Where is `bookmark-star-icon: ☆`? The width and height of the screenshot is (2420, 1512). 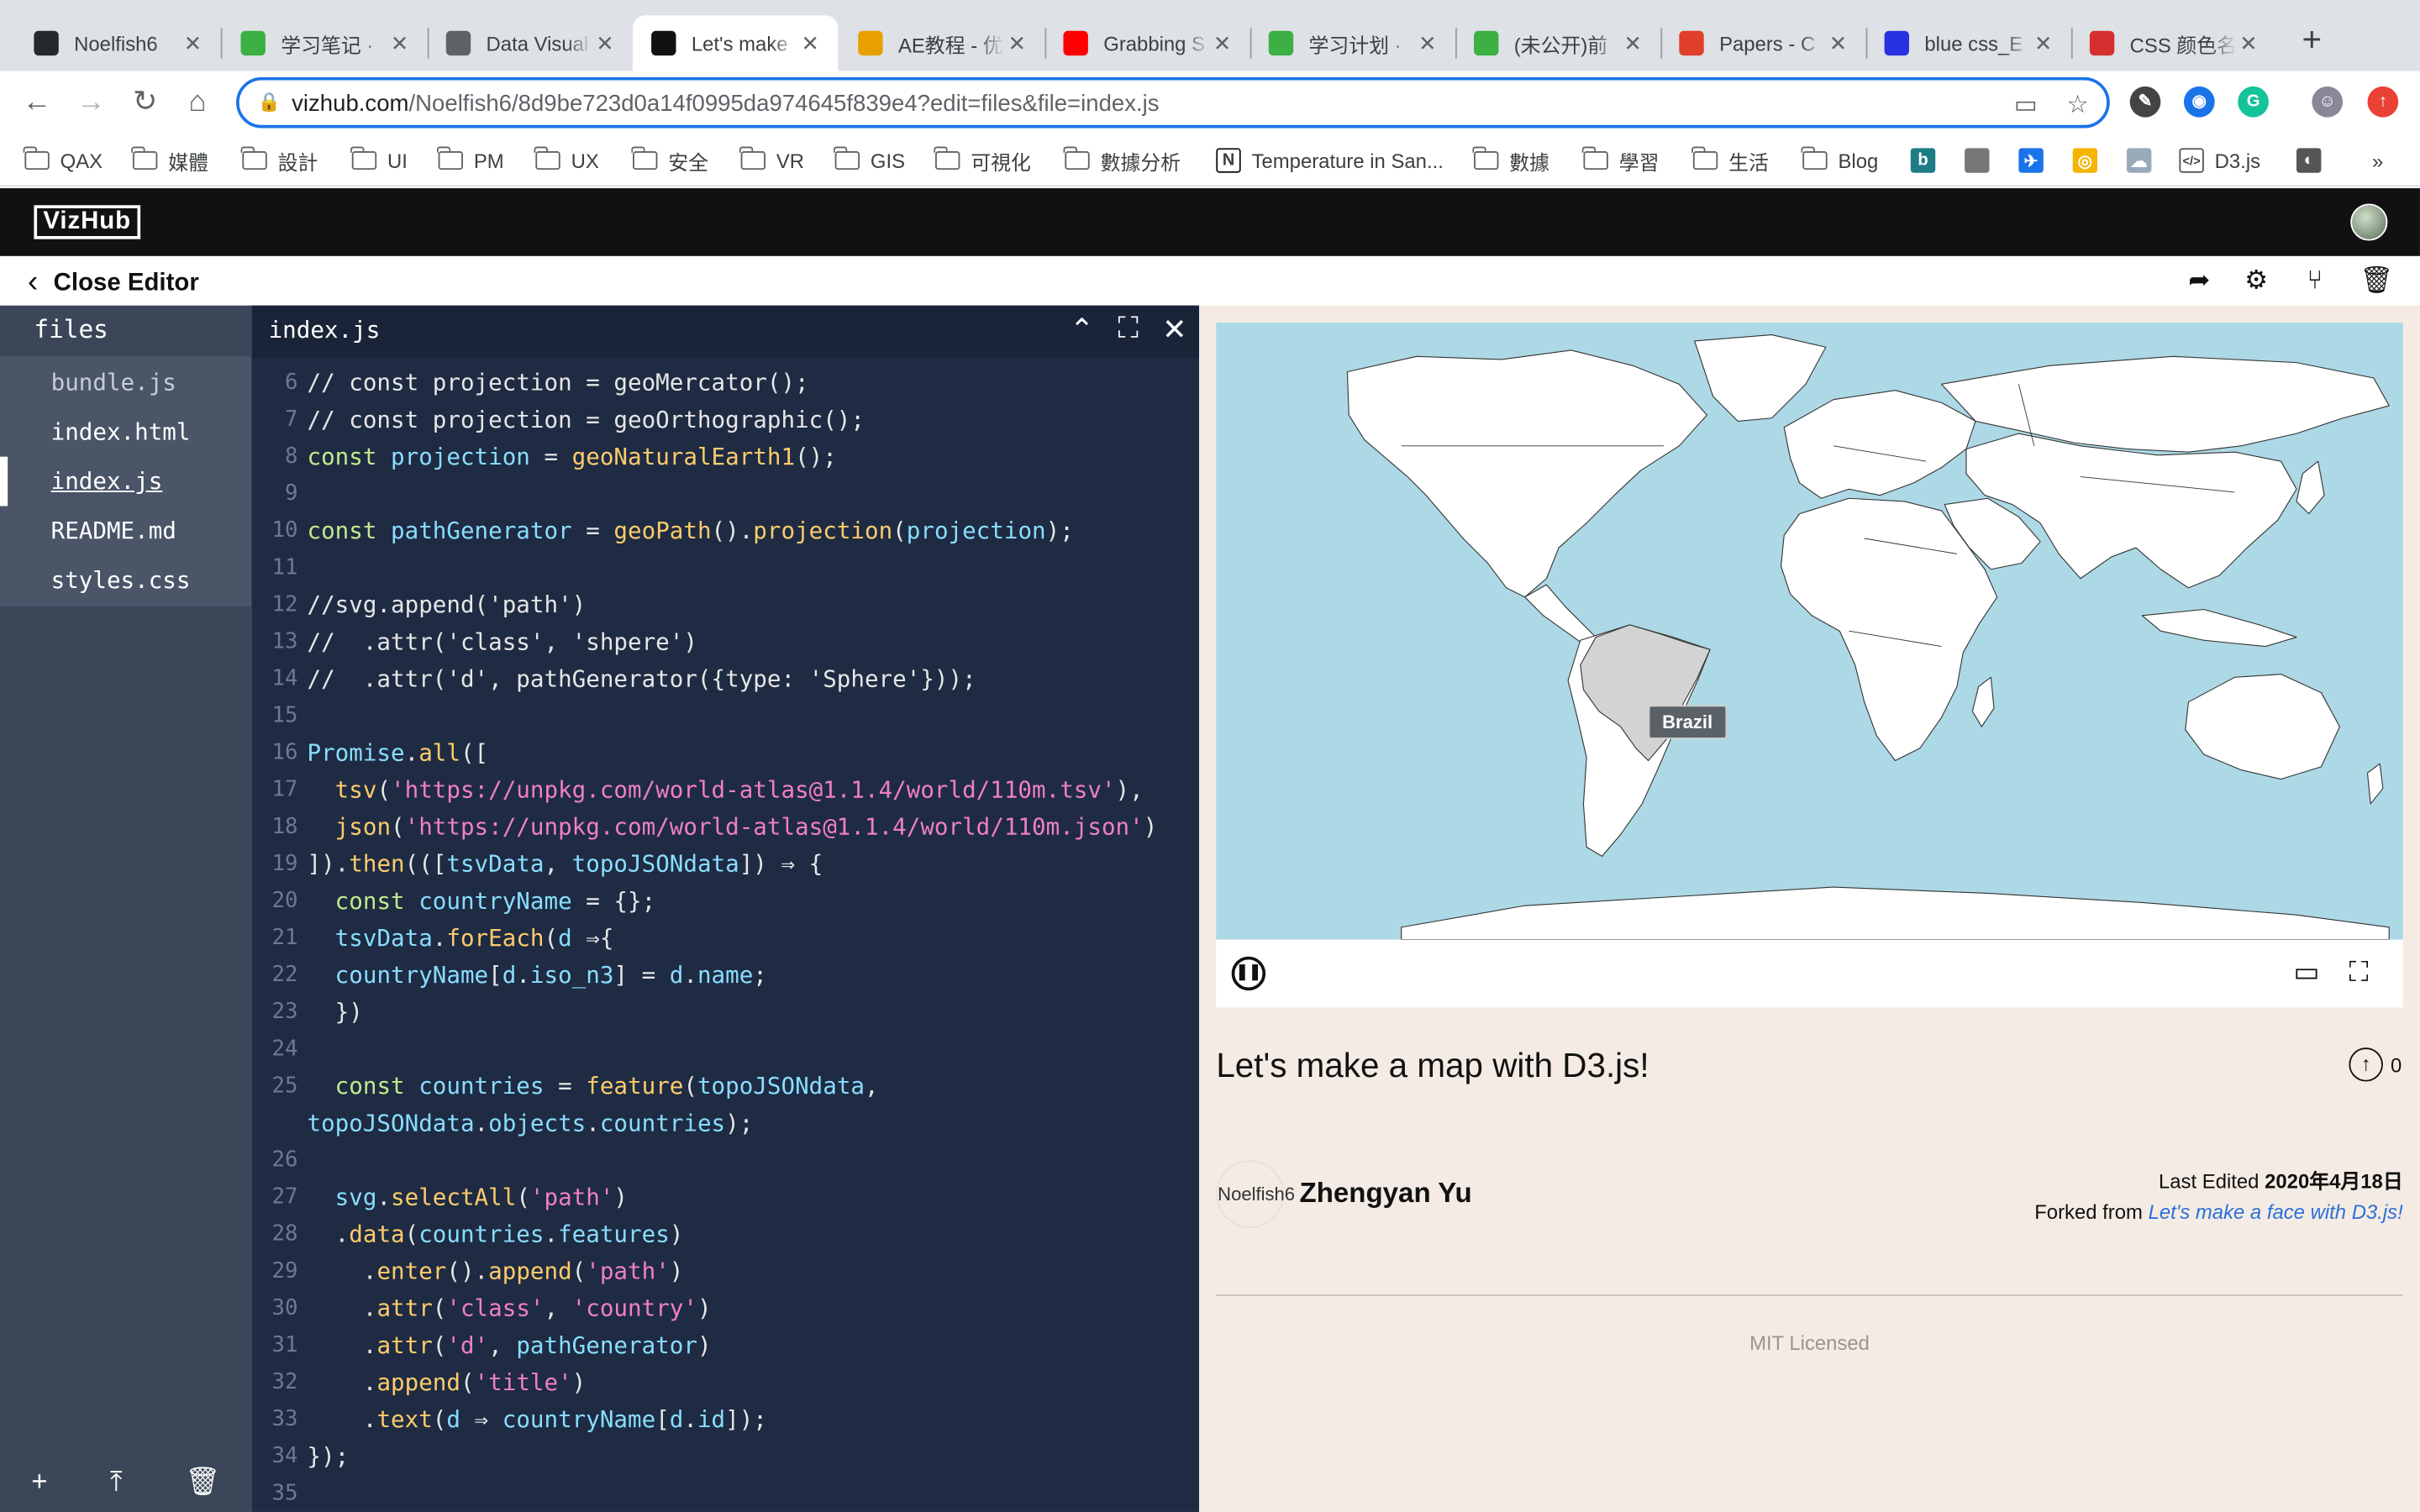
bookmark-star-icon: ☆ is located at coordinates (2077, 105).